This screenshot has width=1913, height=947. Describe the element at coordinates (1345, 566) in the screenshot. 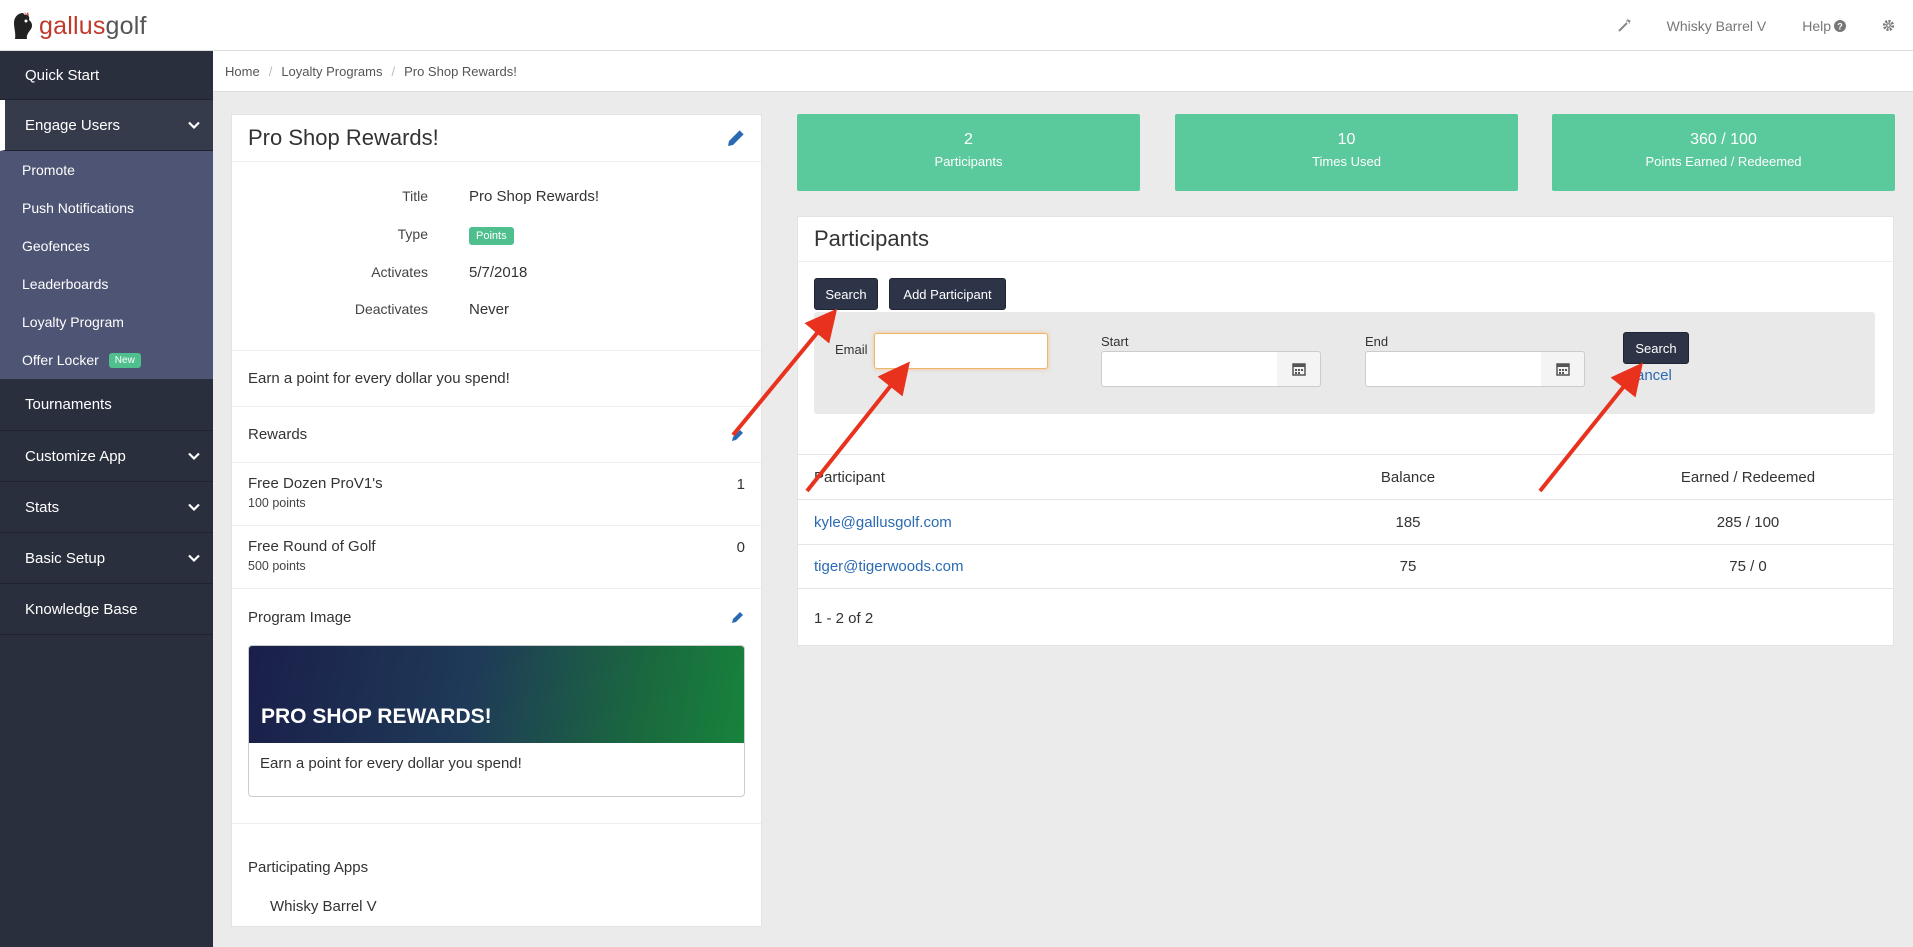

I see `table-row: tiger@tigerwoods.com 75 75 / 0` at that location.